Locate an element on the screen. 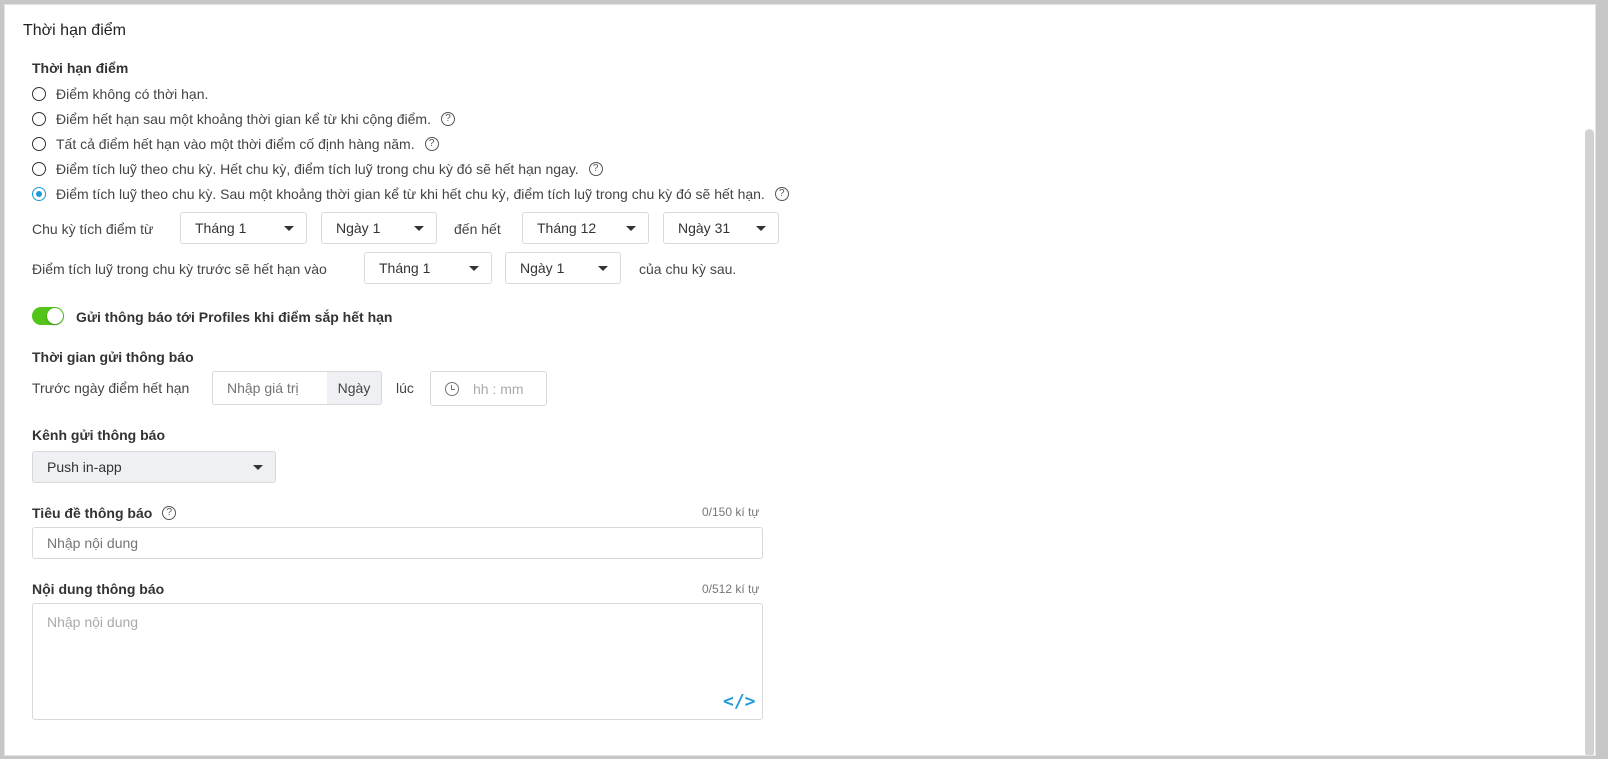 The height and width of the screenshot is (759, 1608). prev-cycle-suffix: của chu kỳ sau. is located at coordinates (688, 269).